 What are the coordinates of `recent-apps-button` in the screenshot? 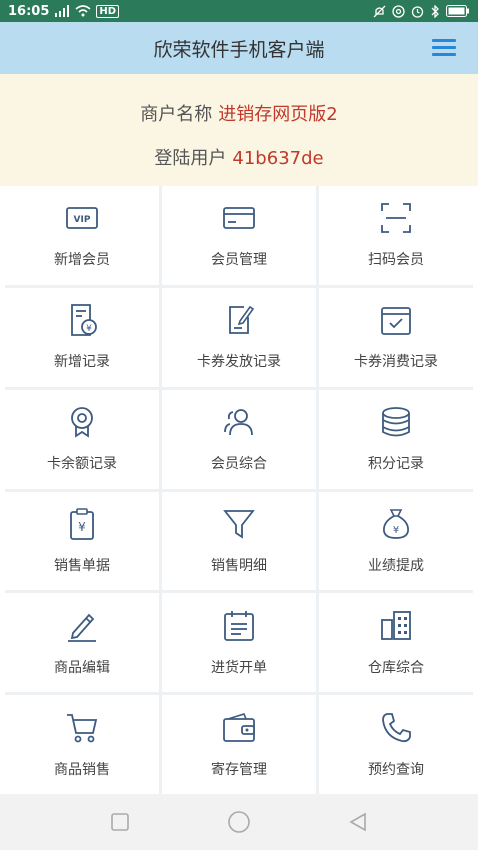 It's located at (120, 822).